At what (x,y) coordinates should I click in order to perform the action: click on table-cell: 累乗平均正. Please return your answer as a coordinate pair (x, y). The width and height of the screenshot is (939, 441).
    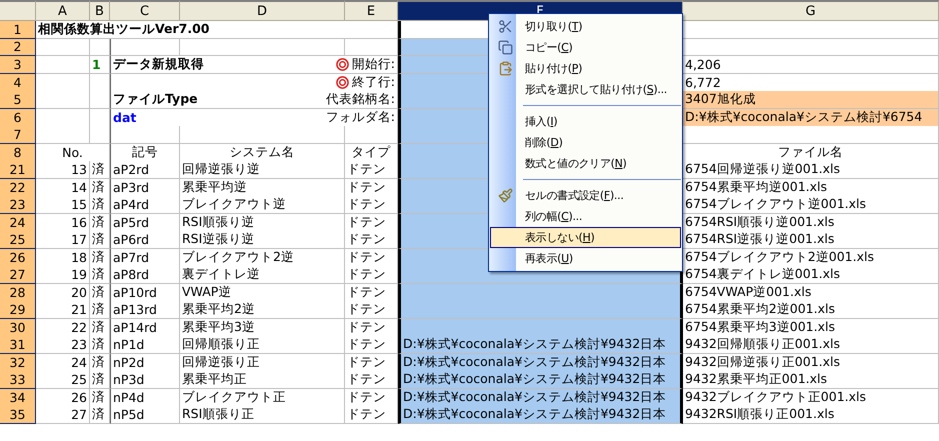
    Looking at the image, I should click on (262, 380).